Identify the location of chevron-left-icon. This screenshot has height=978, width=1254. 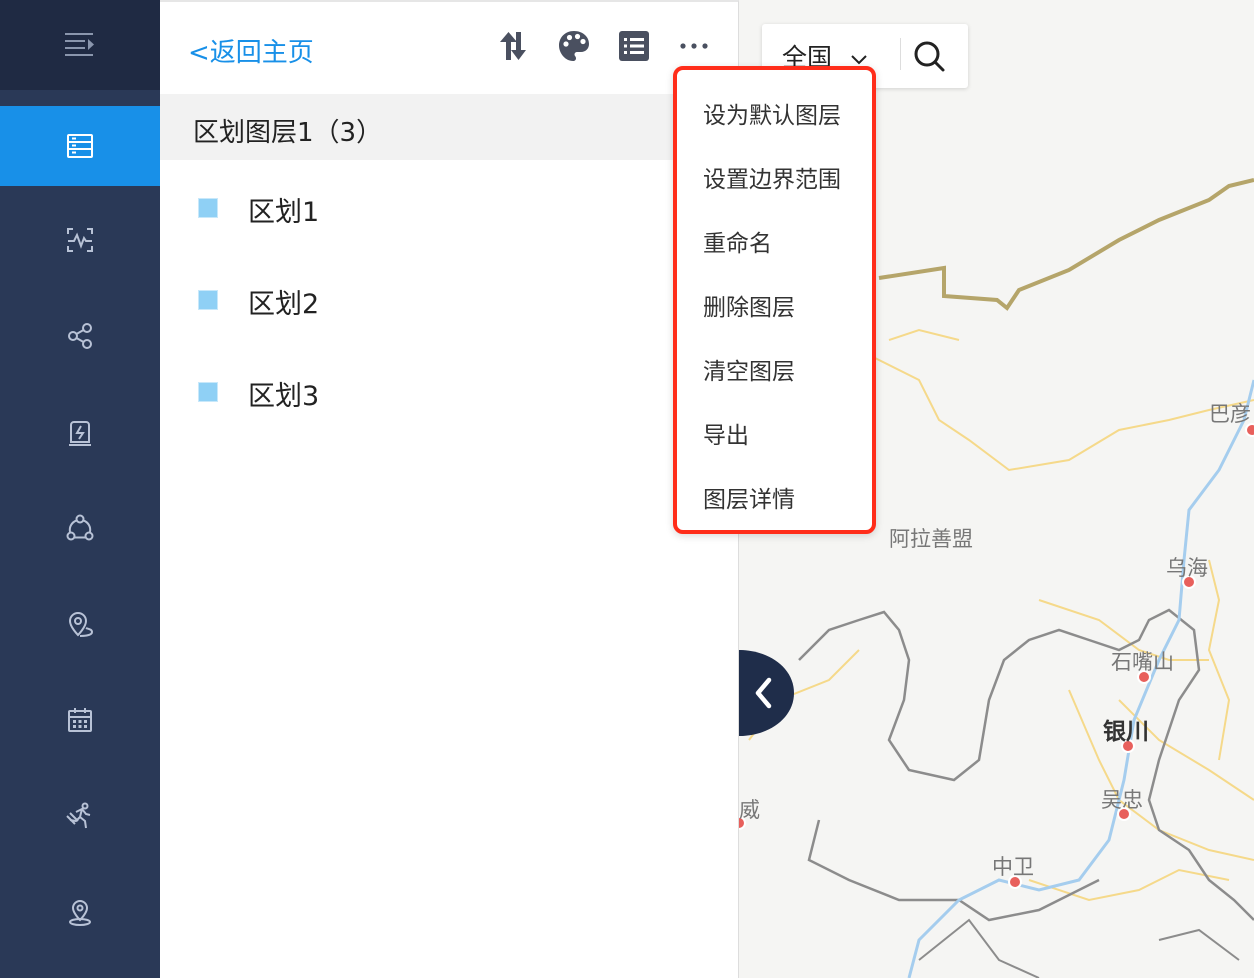
(766, 693).